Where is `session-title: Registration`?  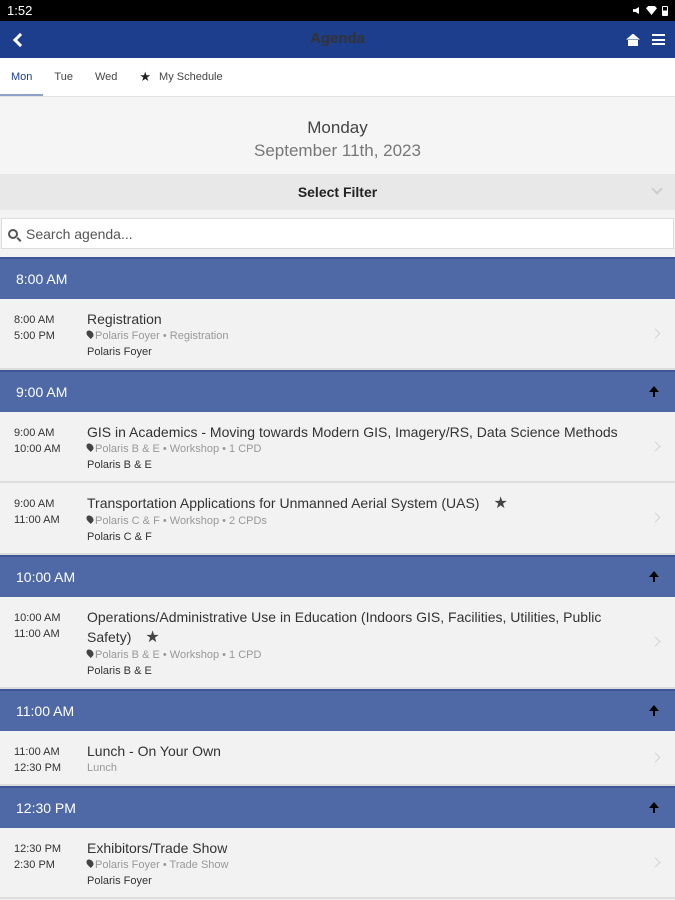
session-title: Registration is located at coordinates (124, 319).